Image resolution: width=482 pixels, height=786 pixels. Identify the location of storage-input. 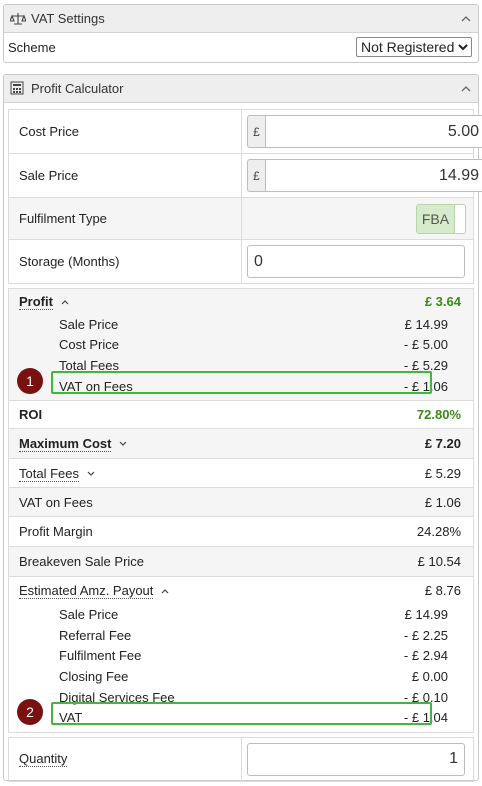
(356, 261).